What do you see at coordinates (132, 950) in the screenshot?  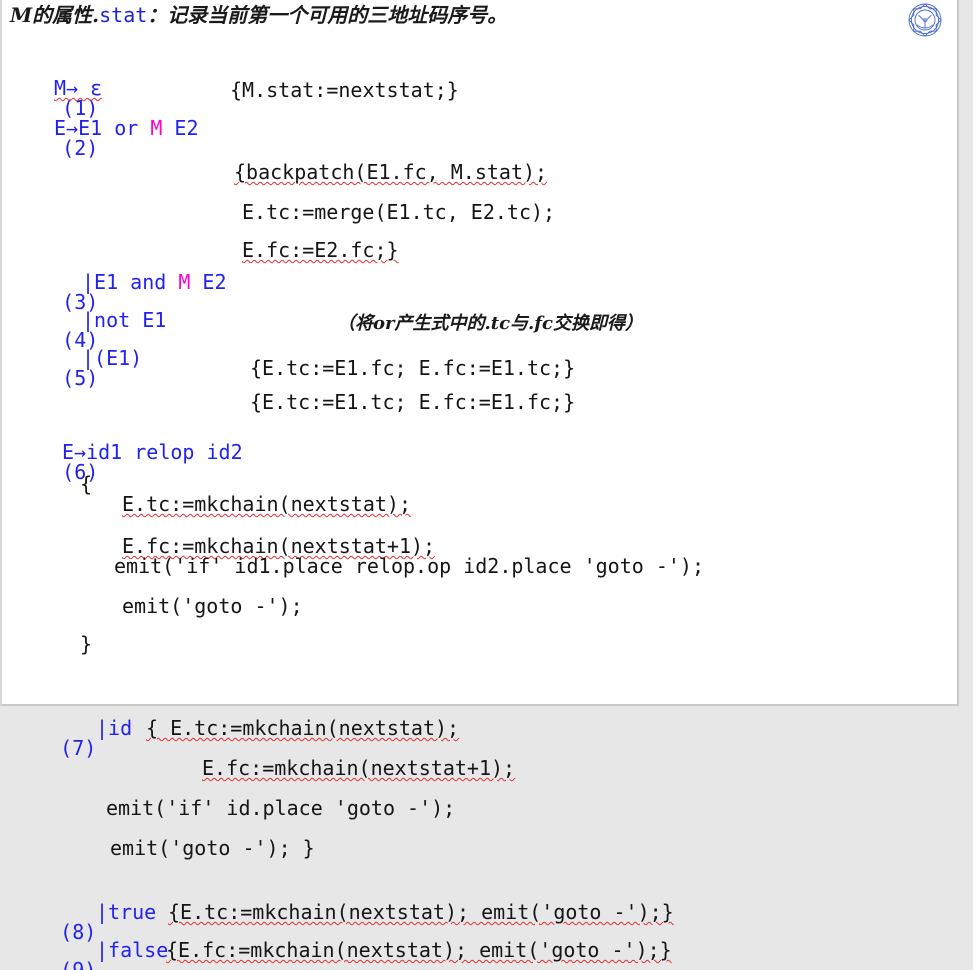 I see `rule-9-production: |false` at bounding box center [132, 950].